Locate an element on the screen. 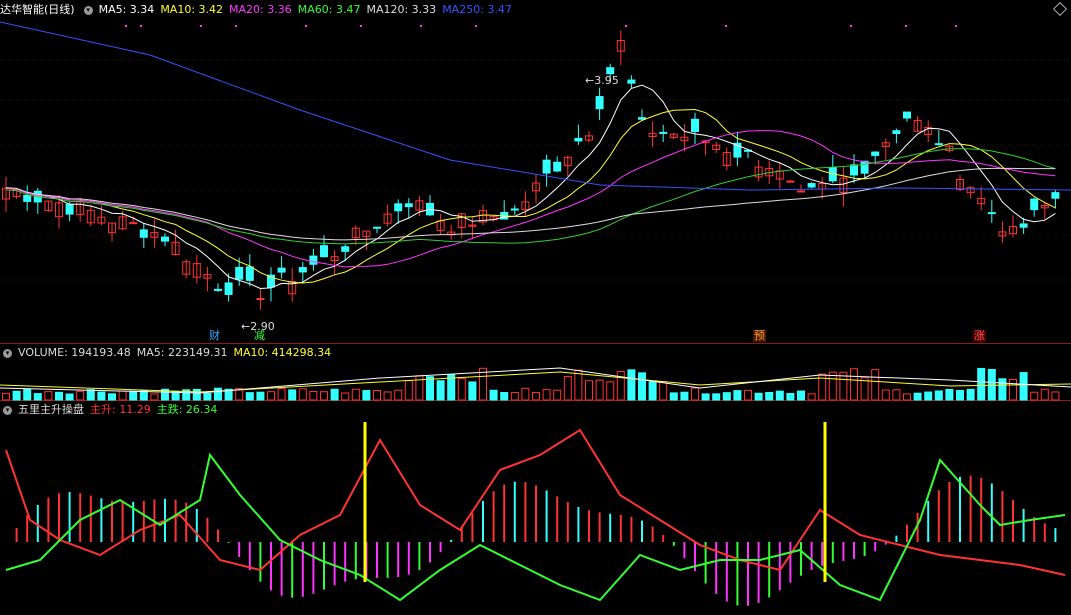 The width and height of the screenshot is (1071, 615). event-tag-yu: 预 is located at coordinates (759, 336).